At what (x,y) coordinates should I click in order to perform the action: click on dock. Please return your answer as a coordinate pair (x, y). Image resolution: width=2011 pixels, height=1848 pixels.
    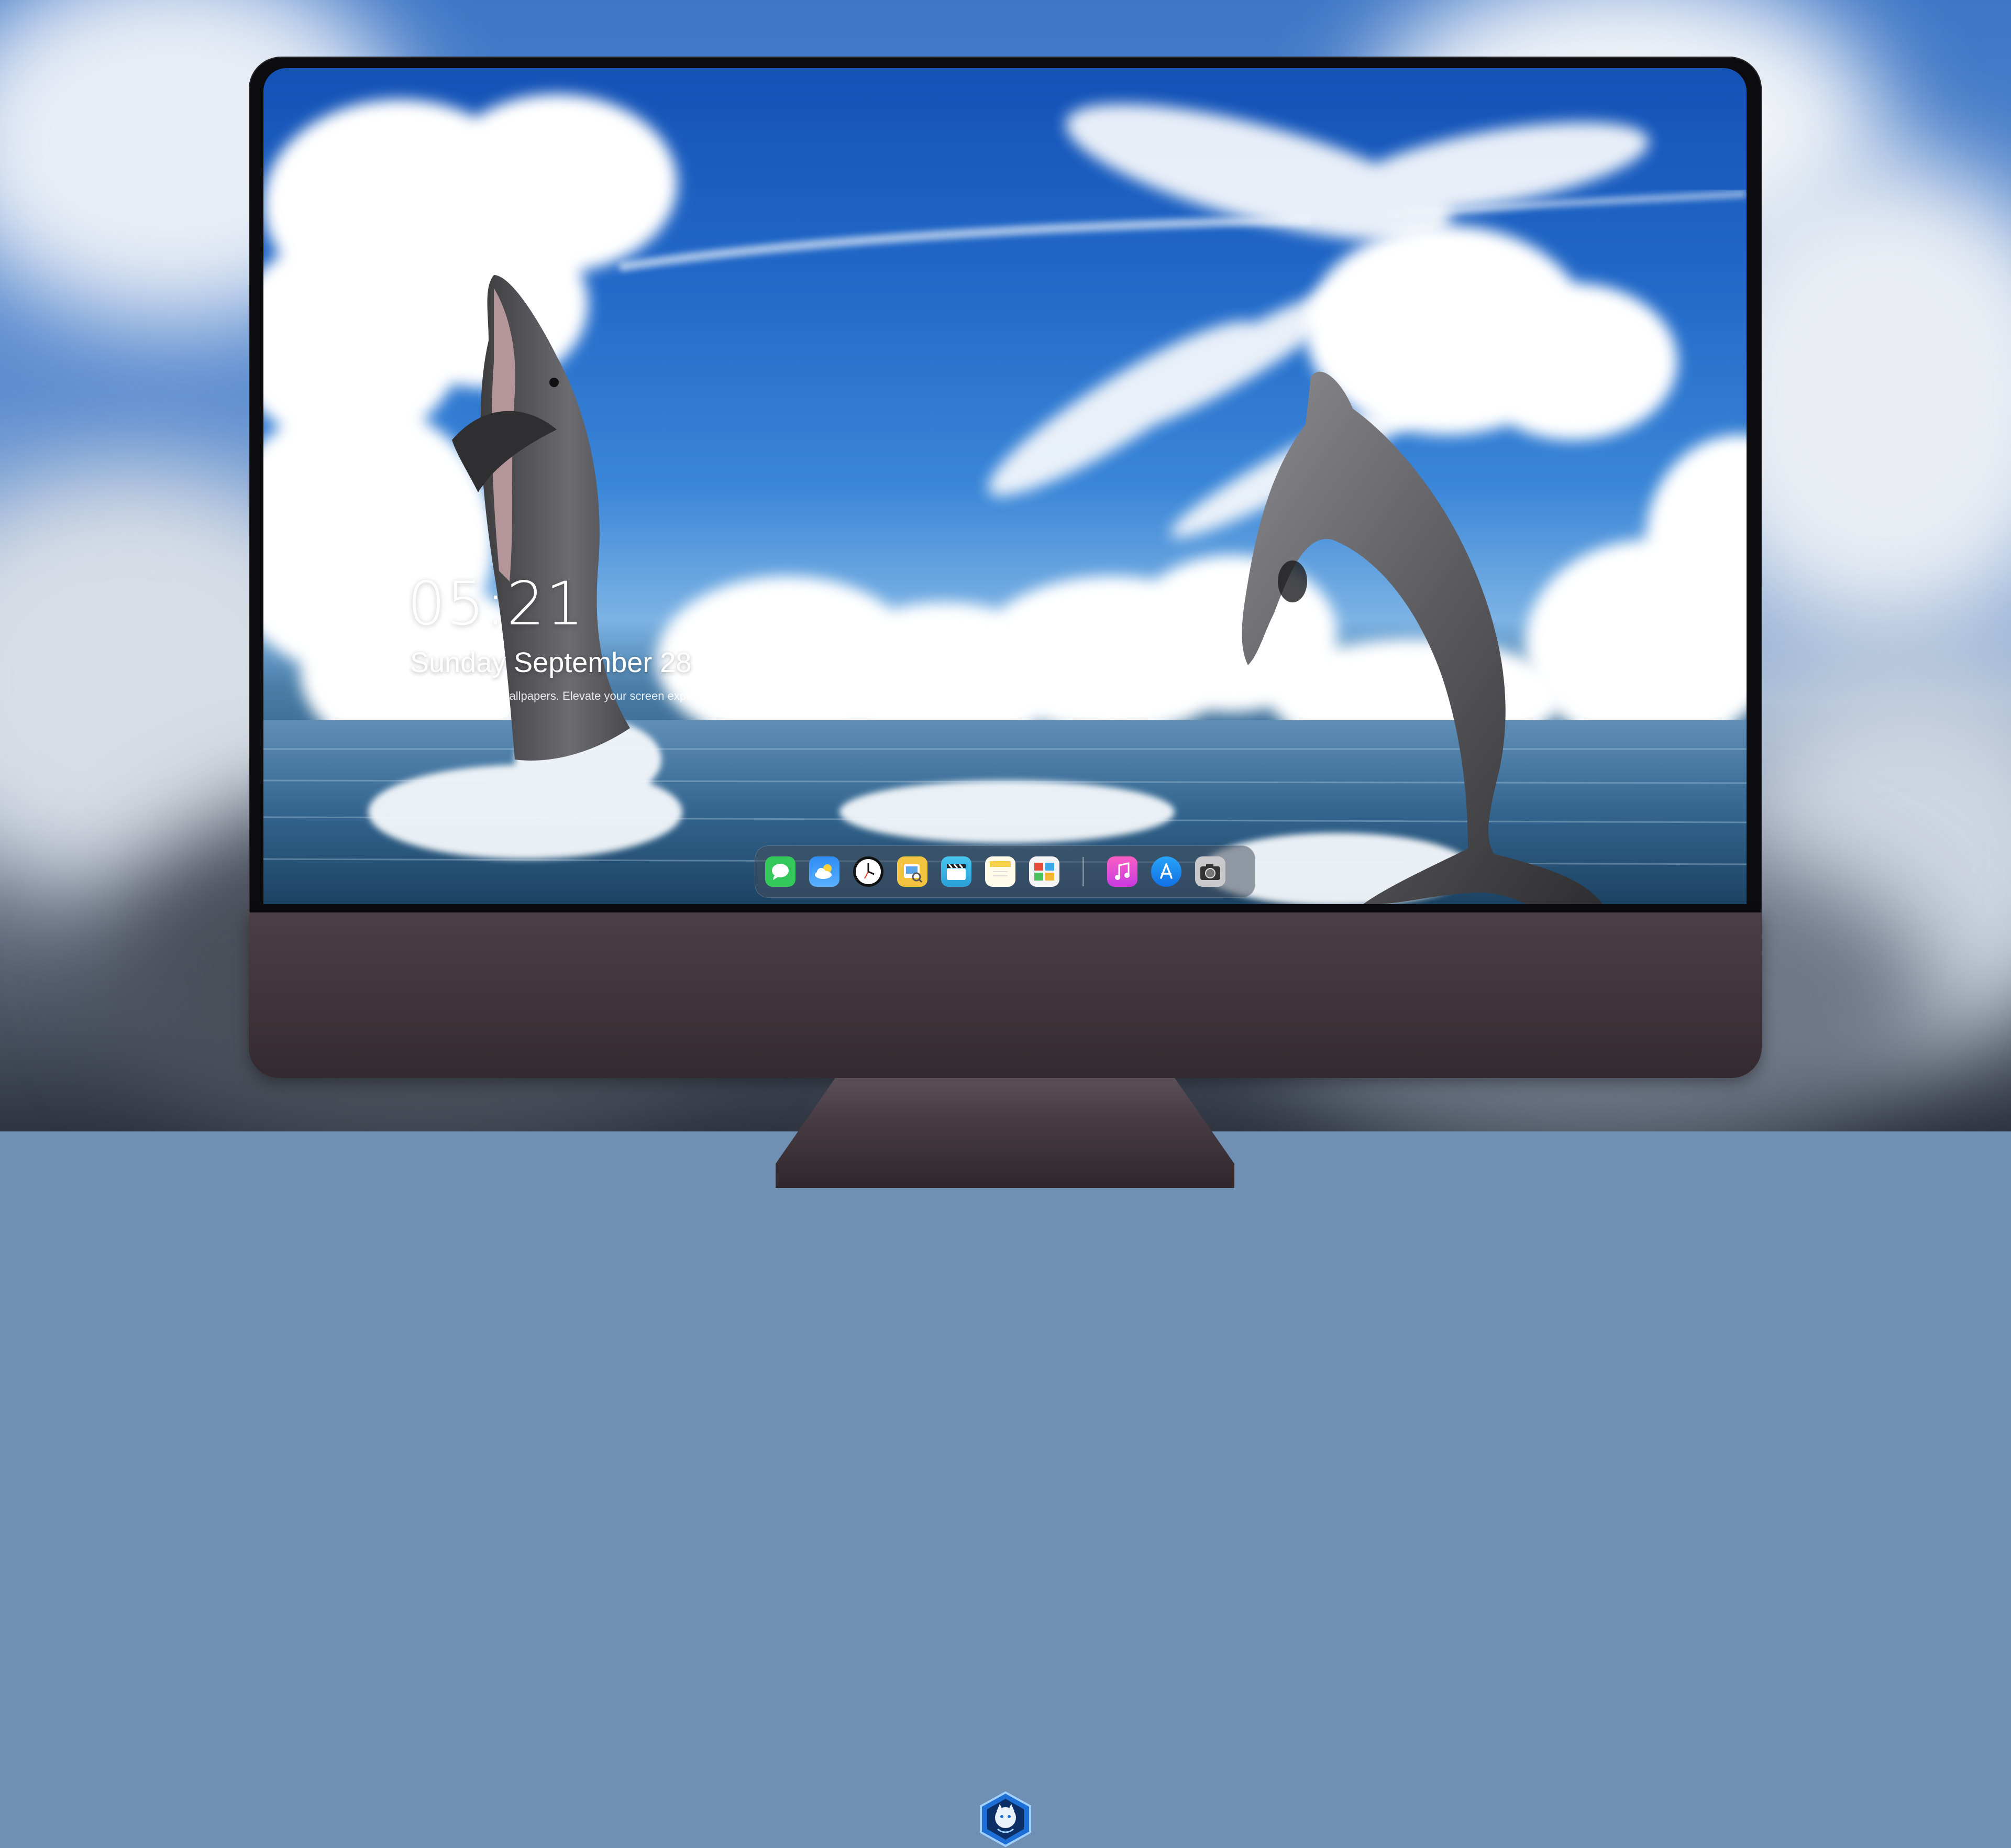
    Looking at the image, I should click on (1005, 871).